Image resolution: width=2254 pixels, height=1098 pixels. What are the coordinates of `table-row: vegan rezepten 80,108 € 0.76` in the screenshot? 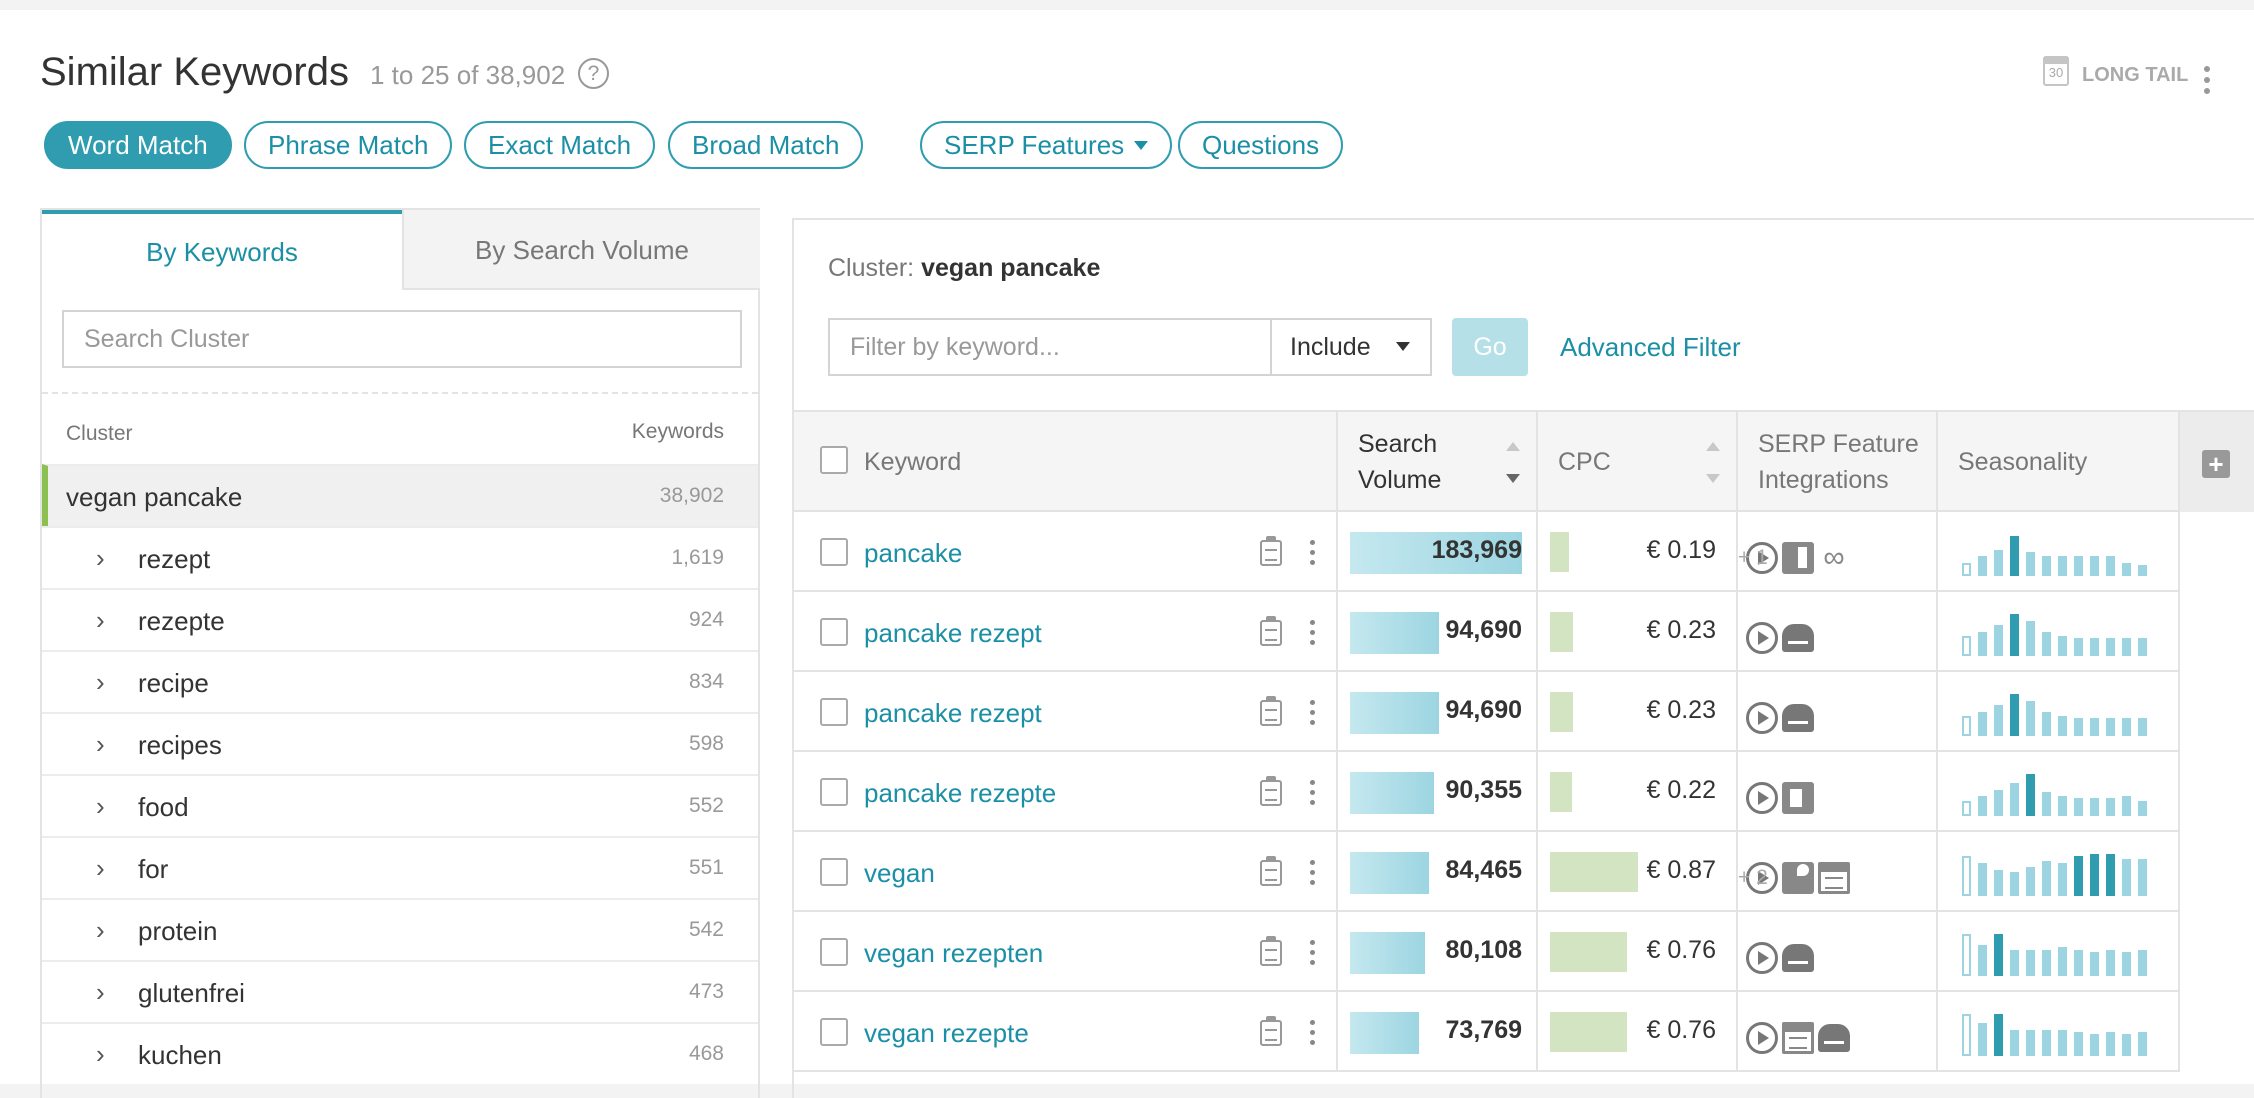 It's located at (1487, 952).